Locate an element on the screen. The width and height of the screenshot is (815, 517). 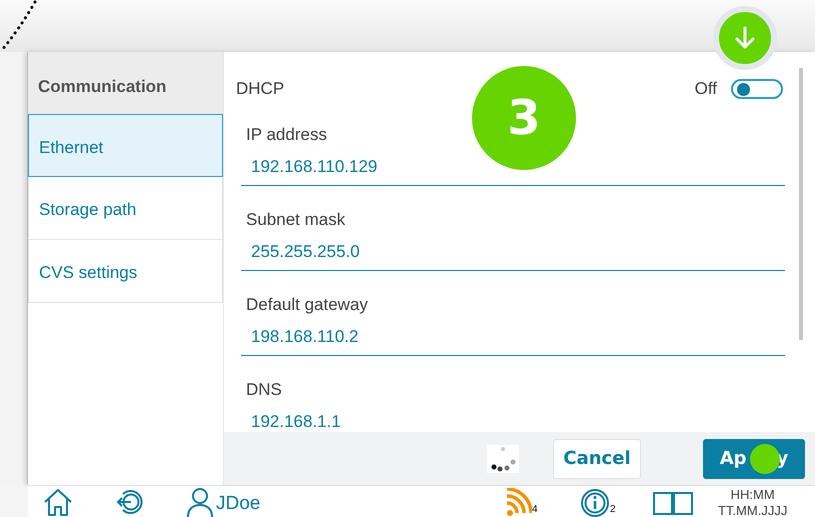
field-label: IP address is located at coordinates (286, 135).